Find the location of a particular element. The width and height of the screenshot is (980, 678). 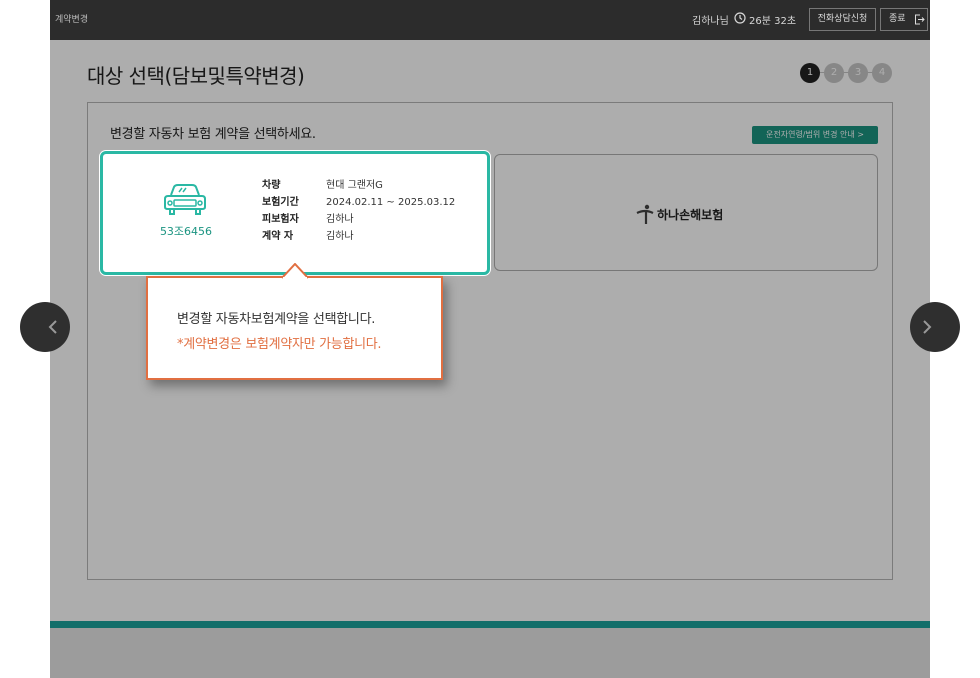

chevron-left-icon is located at coordinates (52, 327).